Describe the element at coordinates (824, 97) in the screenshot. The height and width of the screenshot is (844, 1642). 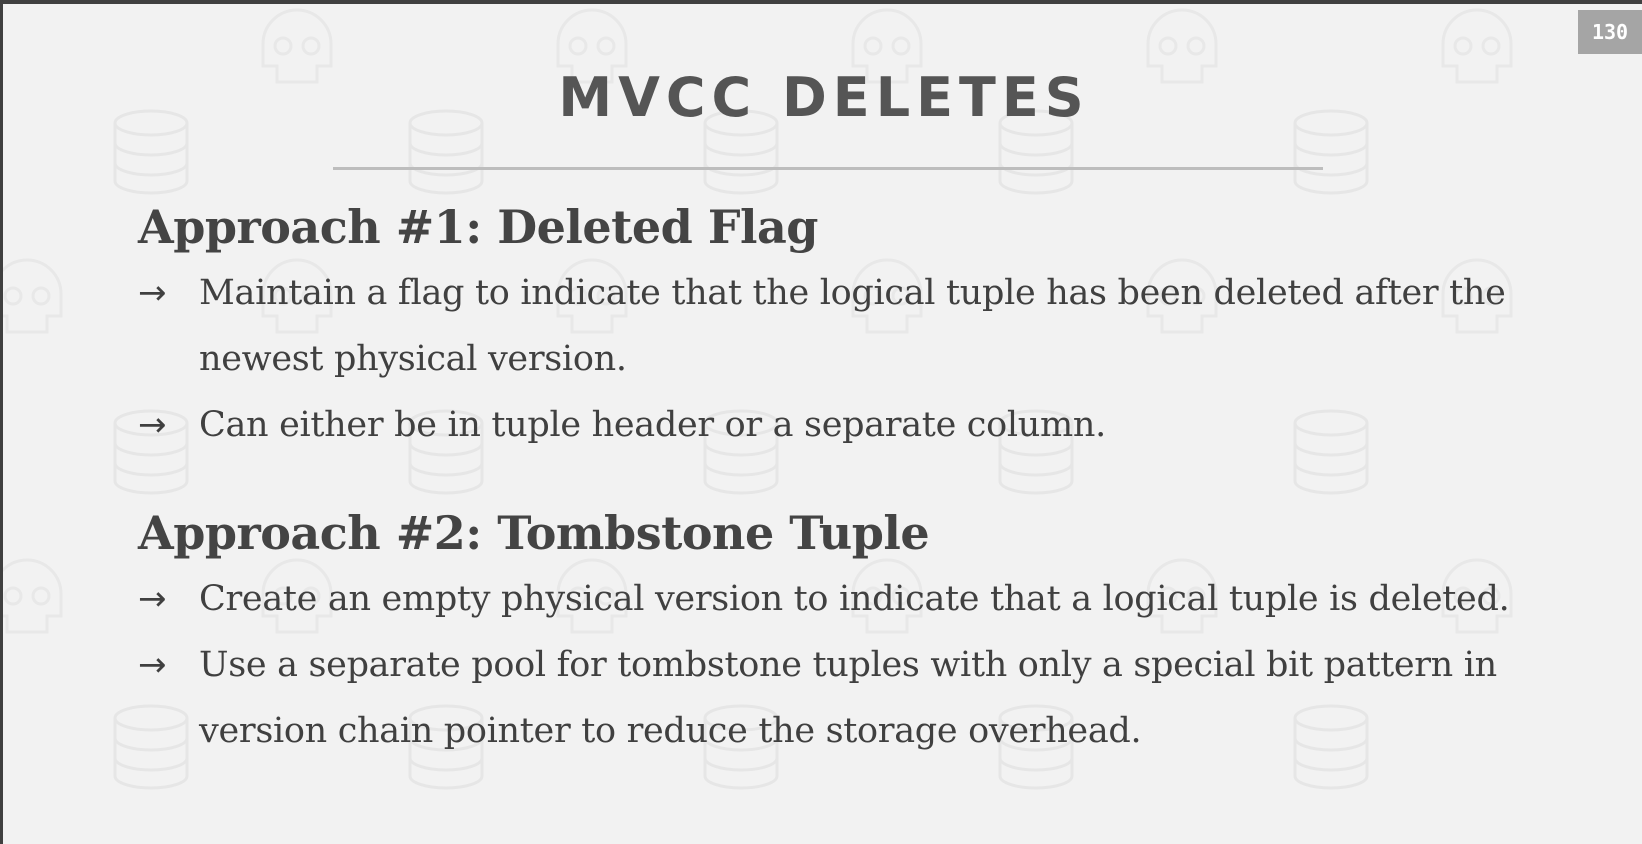
I see `slide-title: MVCC DELETES` at that location.